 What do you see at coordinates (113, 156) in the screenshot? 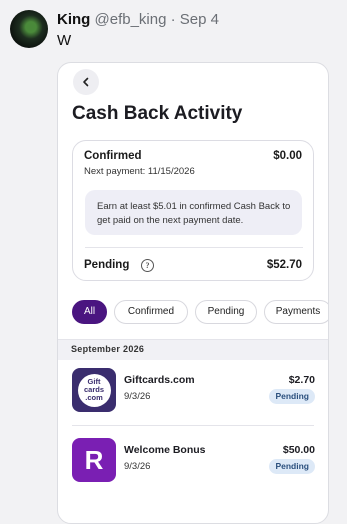
I see `confirmed-label: Confirmed` at bounding box center [113, 156].